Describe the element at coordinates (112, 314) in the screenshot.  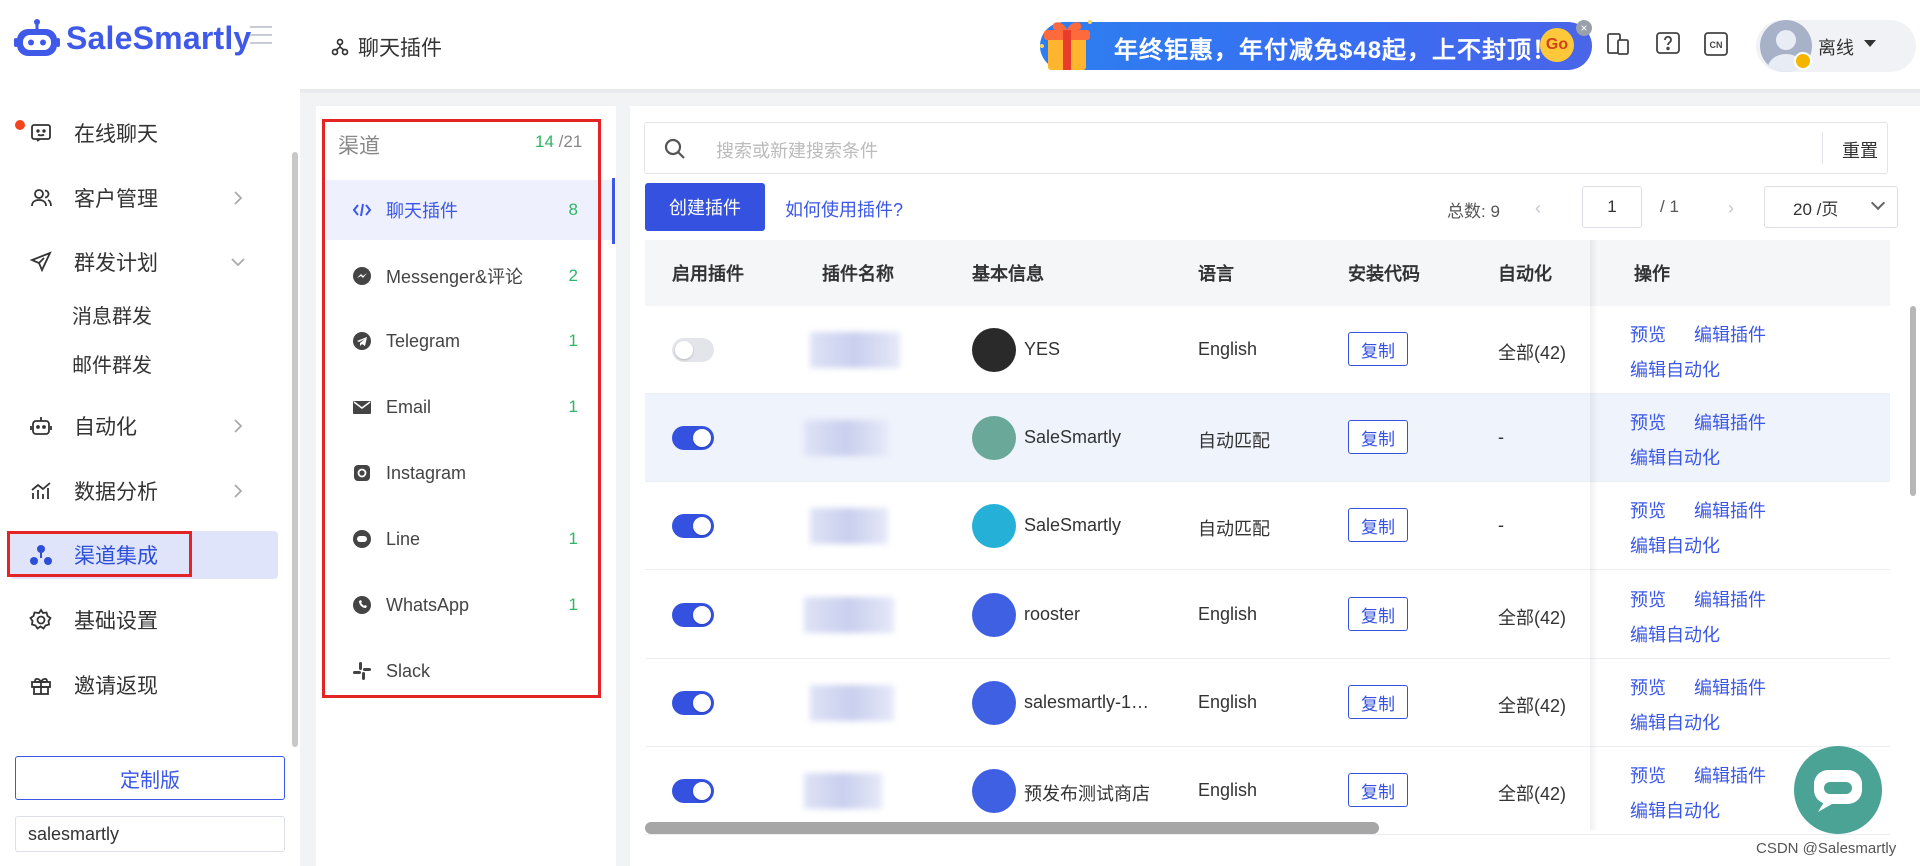
I see `nav-sub-message-broadcast: 消息群发` at that location.